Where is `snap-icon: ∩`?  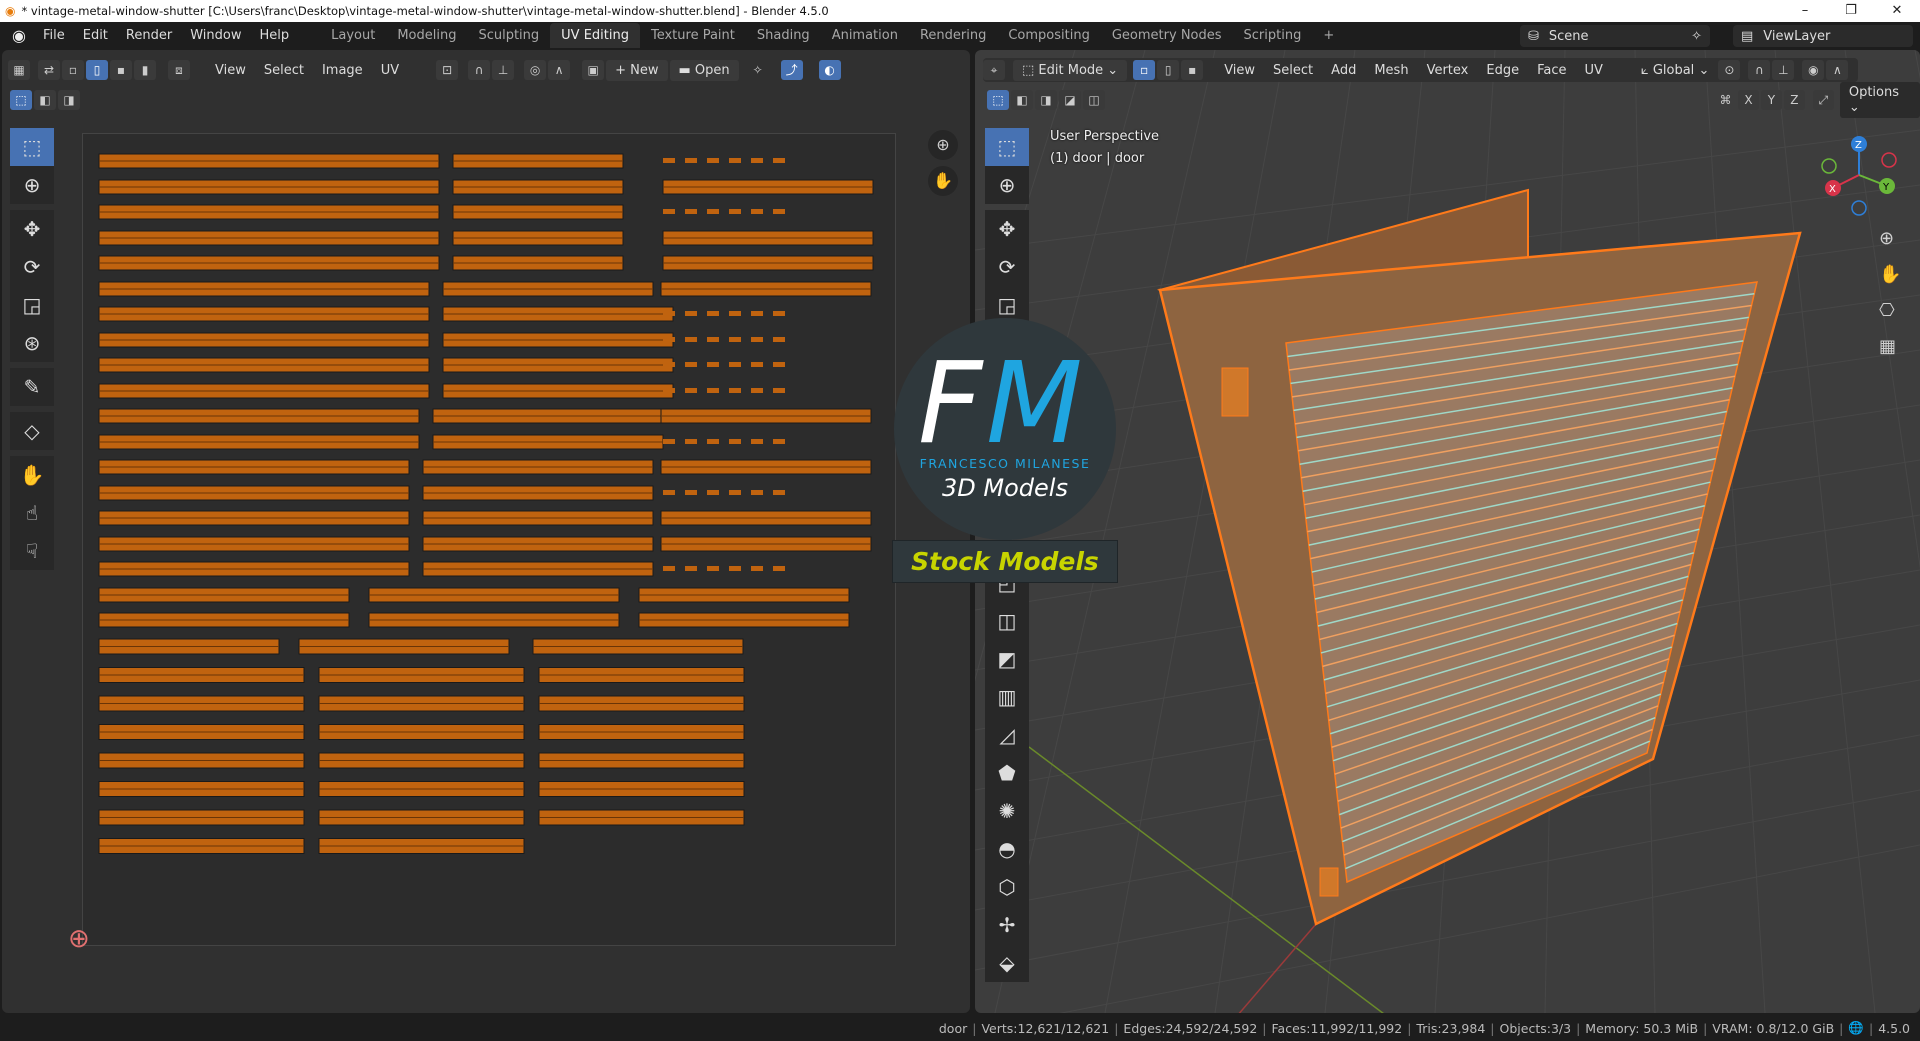
snap-icon: ∩ is located at coordinates (479, 70).